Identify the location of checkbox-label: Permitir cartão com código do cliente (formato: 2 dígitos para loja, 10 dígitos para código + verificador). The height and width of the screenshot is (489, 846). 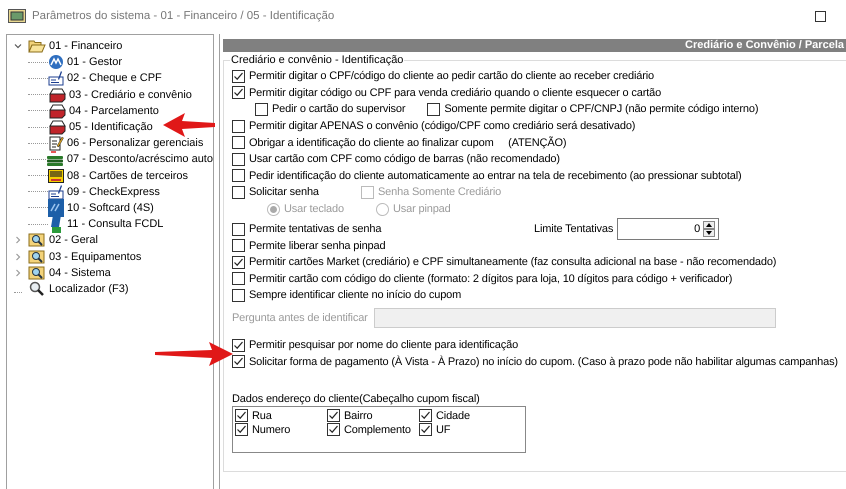
(490, 278).